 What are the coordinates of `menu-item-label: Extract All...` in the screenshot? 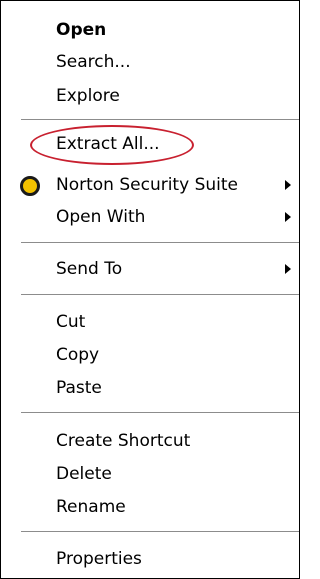 It's located at (108, 144).